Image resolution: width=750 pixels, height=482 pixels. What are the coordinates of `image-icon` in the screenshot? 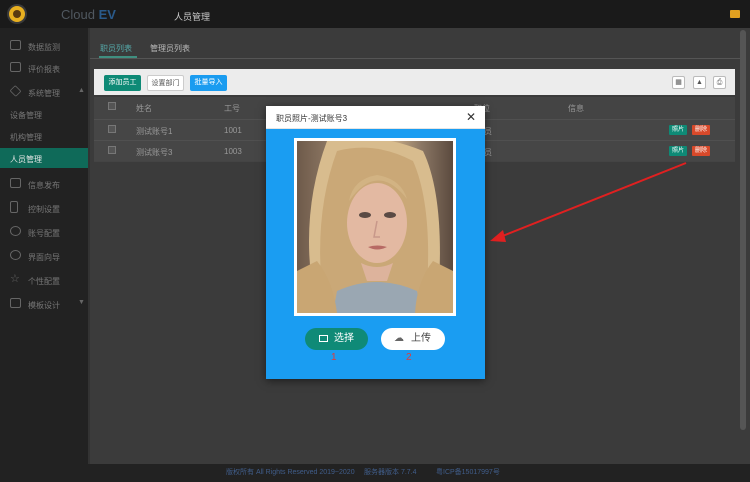 It's located at (323, 338).